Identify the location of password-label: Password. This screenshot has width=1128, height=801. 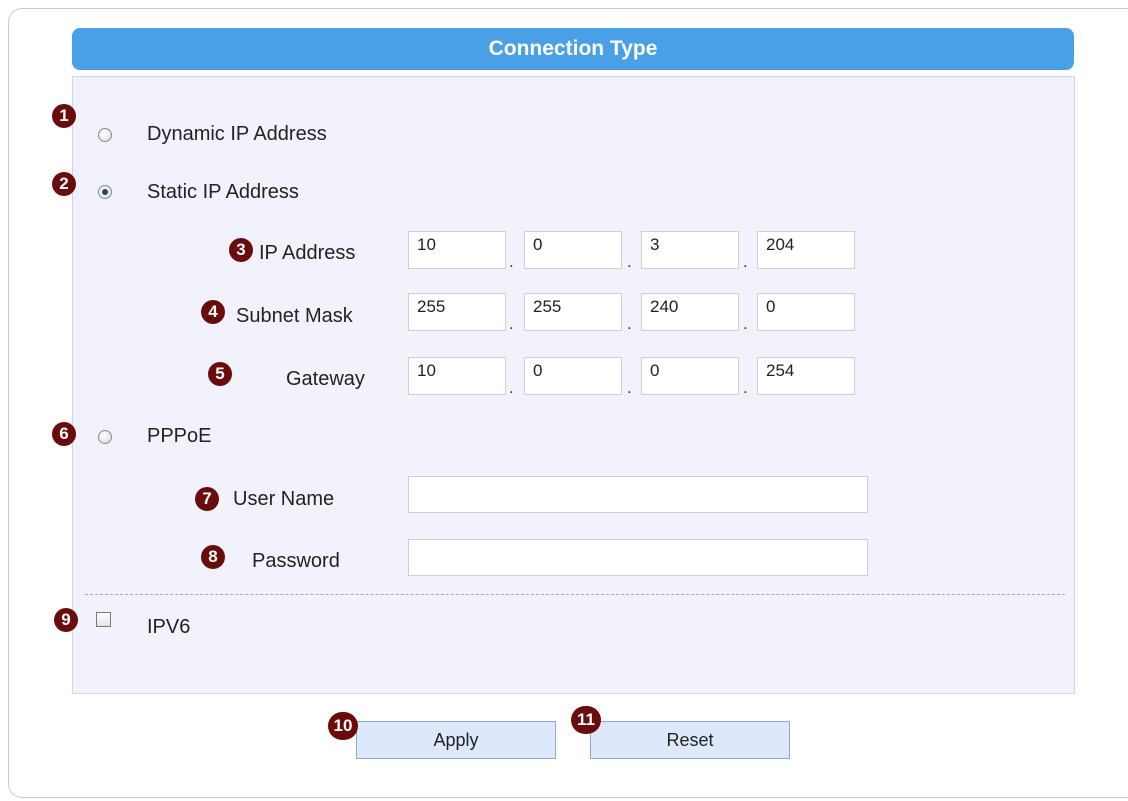
(296, 561).